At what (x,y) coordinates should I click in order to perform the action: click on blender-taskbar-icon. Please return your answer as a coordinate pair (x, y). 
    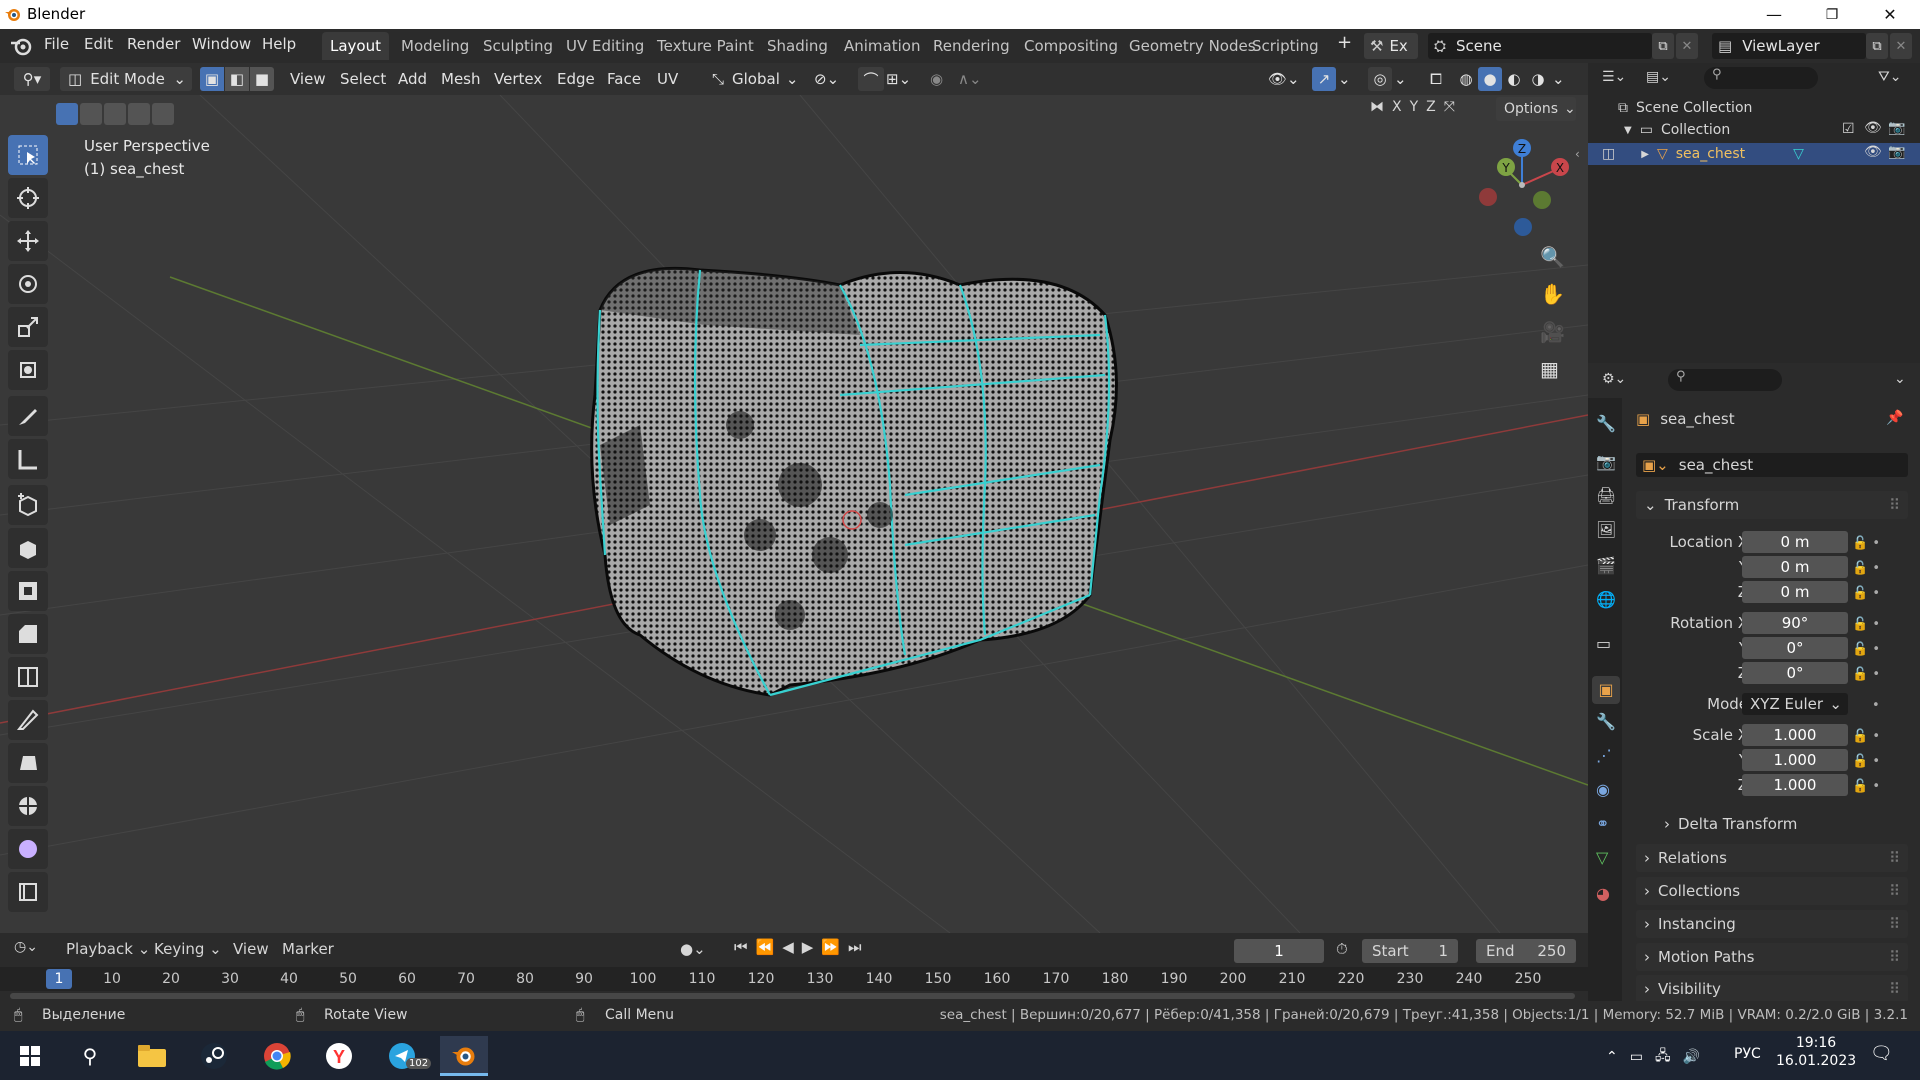
    Looking at the image, I should click on (464, 1056).